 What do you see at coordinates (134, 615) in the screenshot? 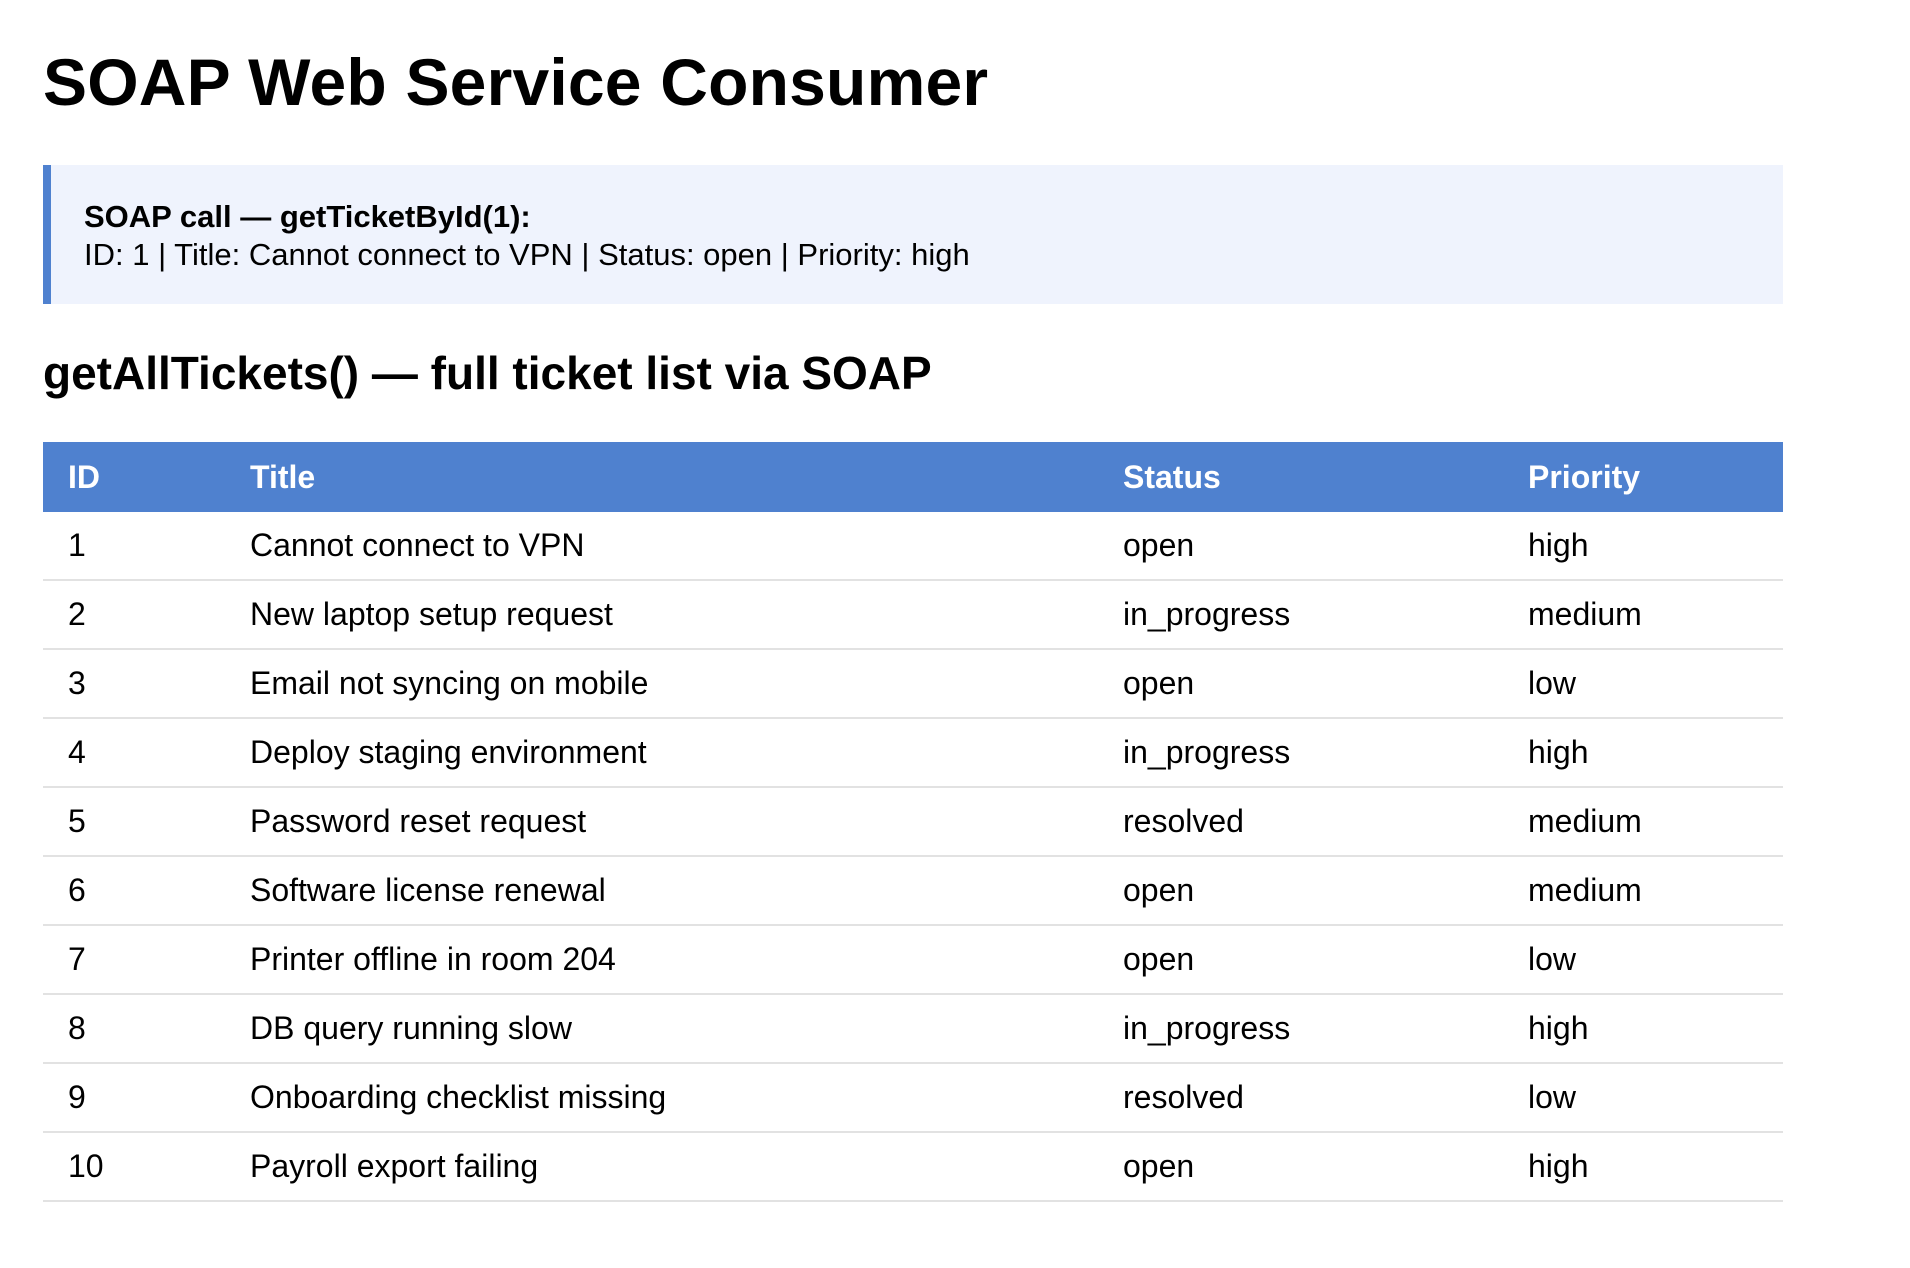
I see `ticket-id: 2` at bounding box center [134, 615].